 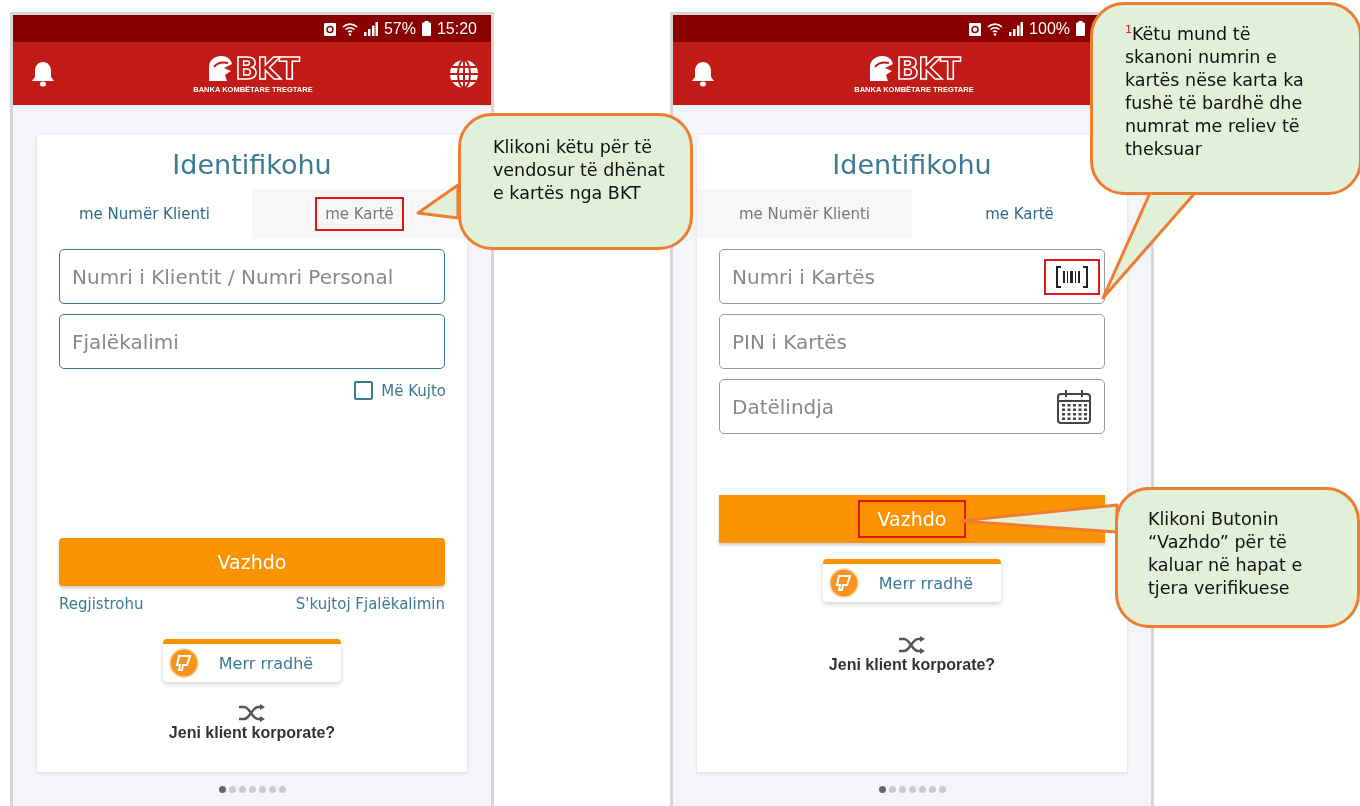 What do you see at coordinates (1074, 406) in the screenshot?
I see `calendar-icon` at bounding box center [1074, 406].